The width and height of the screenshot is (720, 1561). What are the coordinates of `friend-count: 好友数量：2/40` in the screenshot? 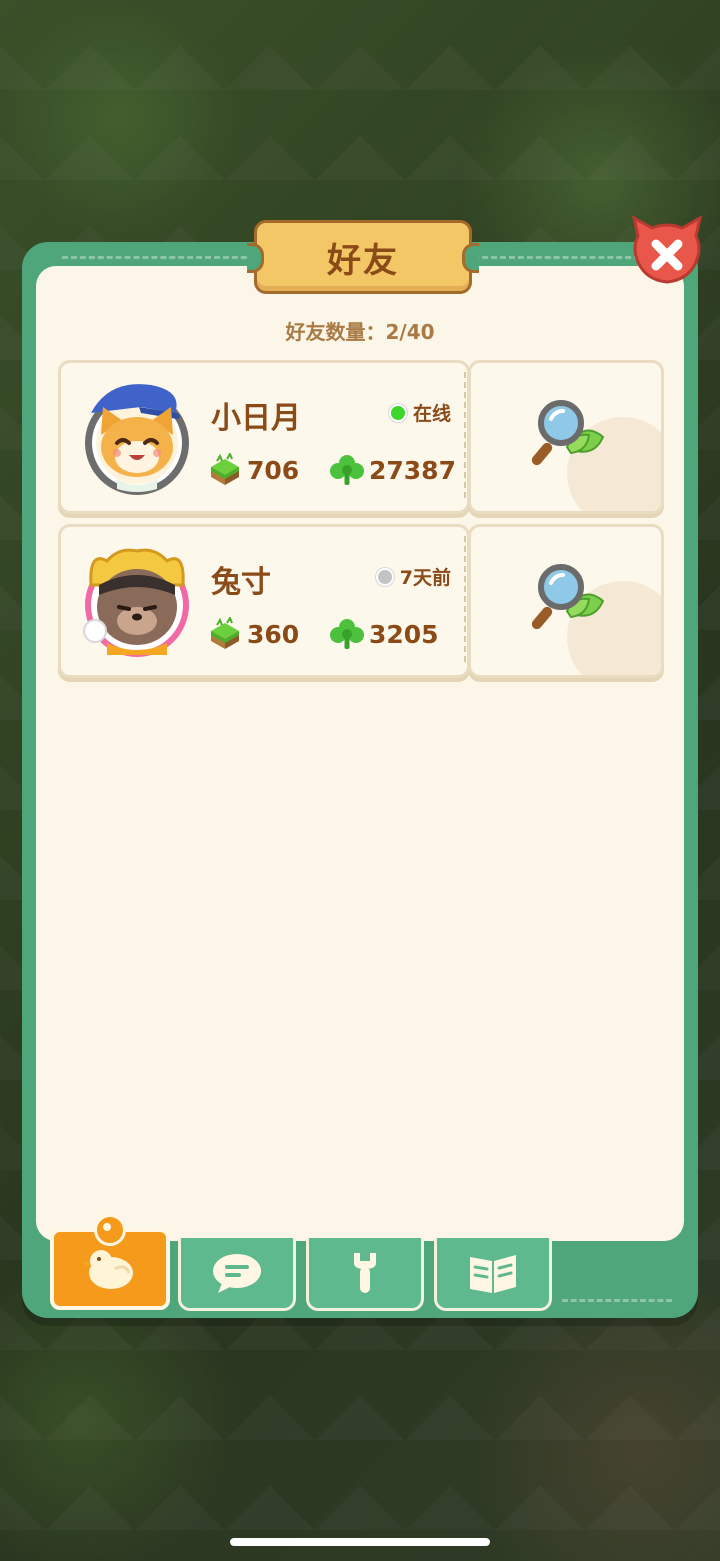 It's located at (360, 330).